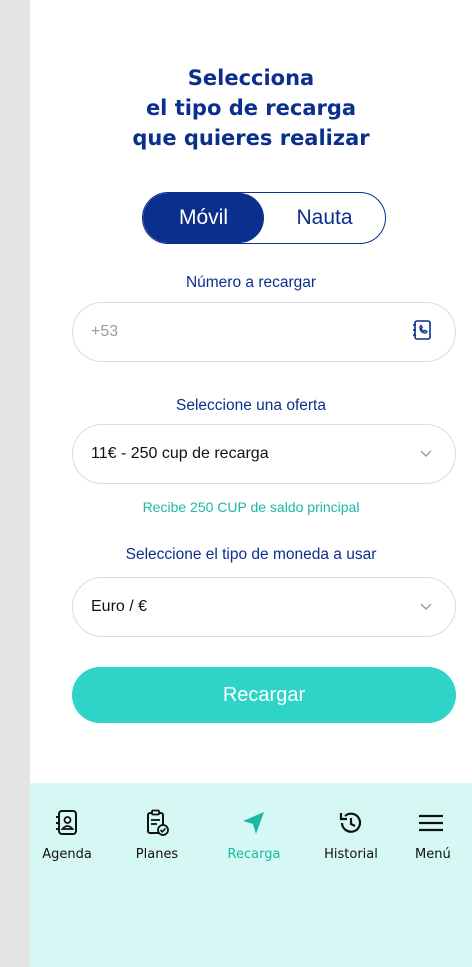  I want to click on contact-book-icon, so click(422, 332).